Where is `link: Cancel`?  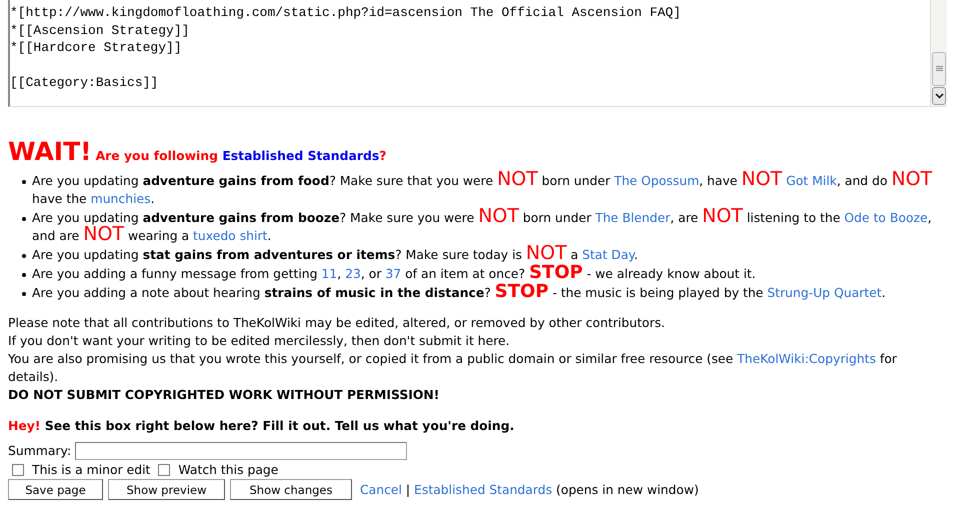 link: Cancel is located at coordinates (381, 489).